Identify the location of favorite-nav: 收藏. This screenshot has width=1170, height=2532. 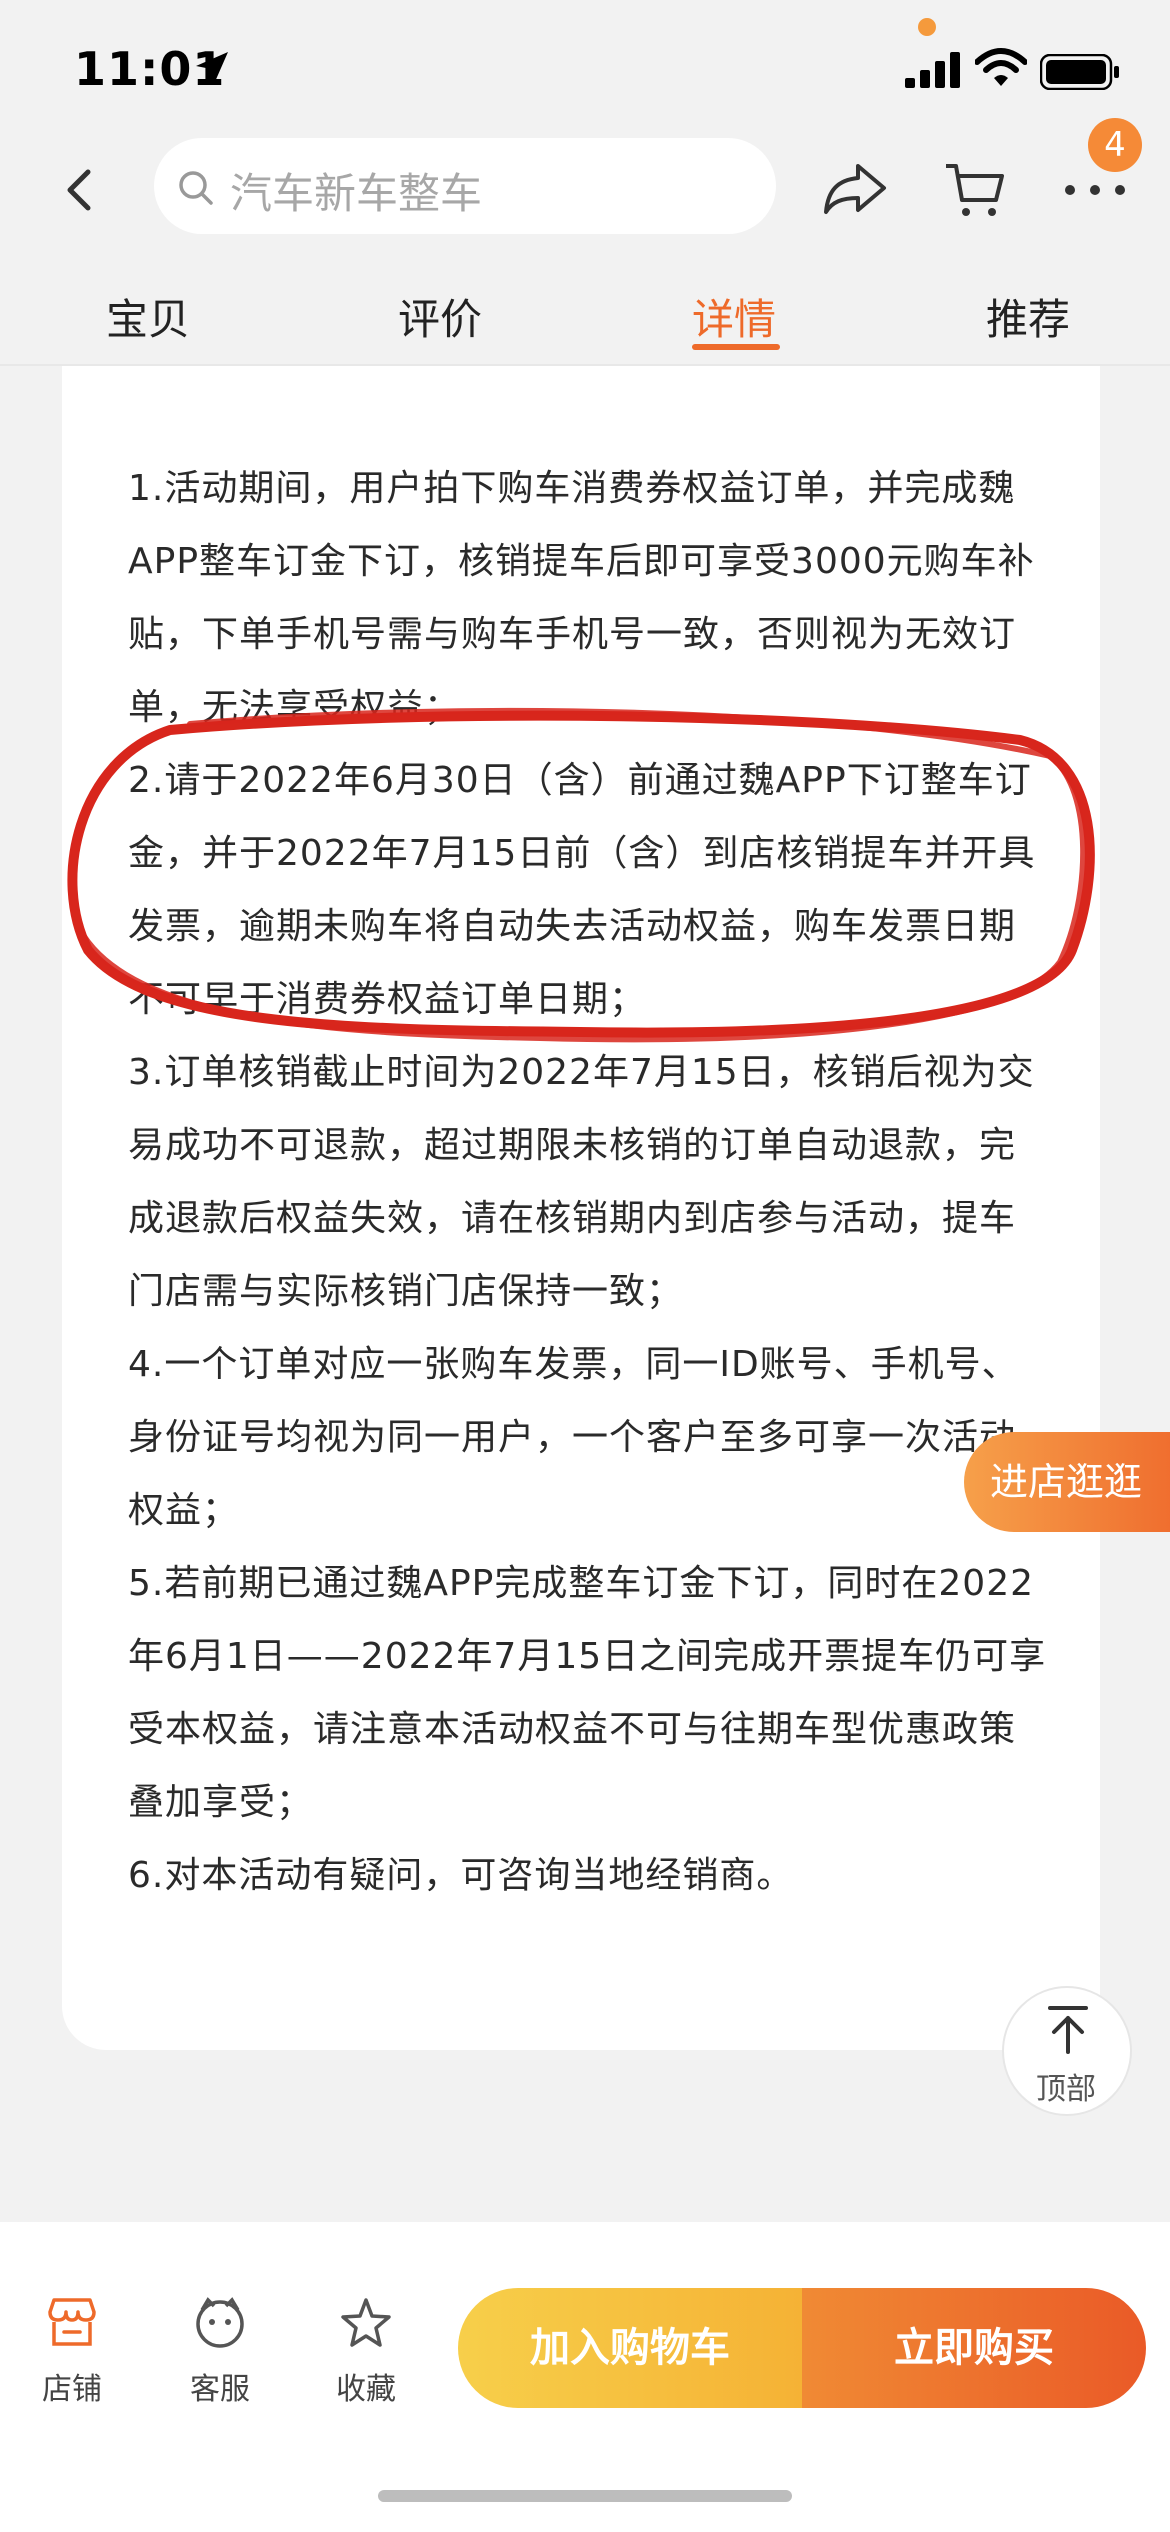
(366, 2352).